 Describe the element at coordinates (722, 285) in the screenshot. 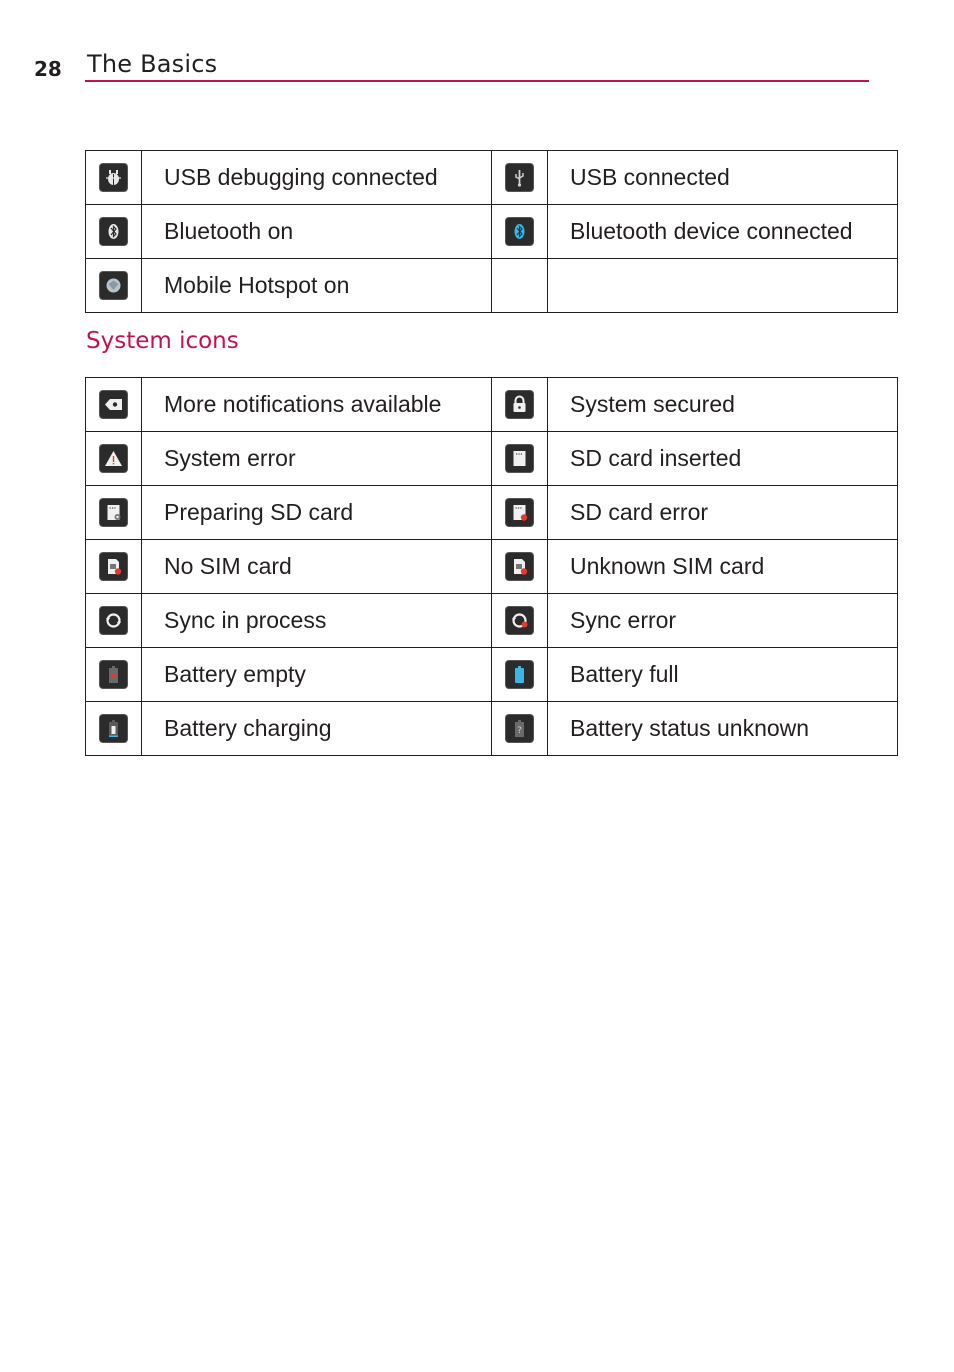

I see `empty-description-cell` at that location.